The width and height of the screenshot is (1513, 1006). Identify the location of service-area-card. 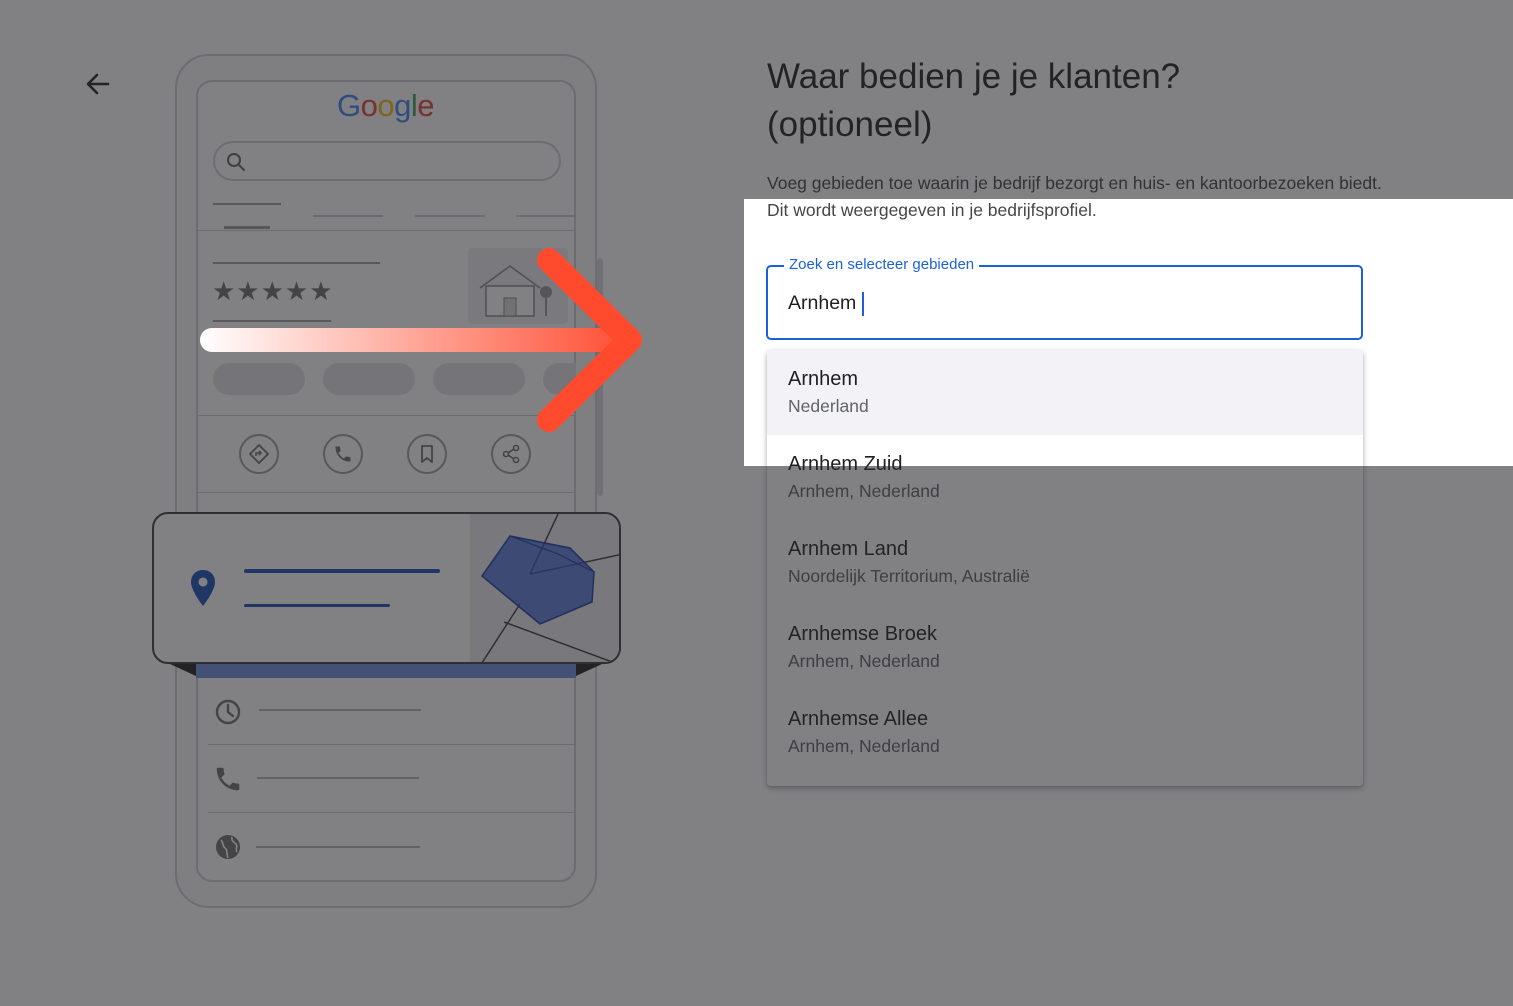
(386, 588).